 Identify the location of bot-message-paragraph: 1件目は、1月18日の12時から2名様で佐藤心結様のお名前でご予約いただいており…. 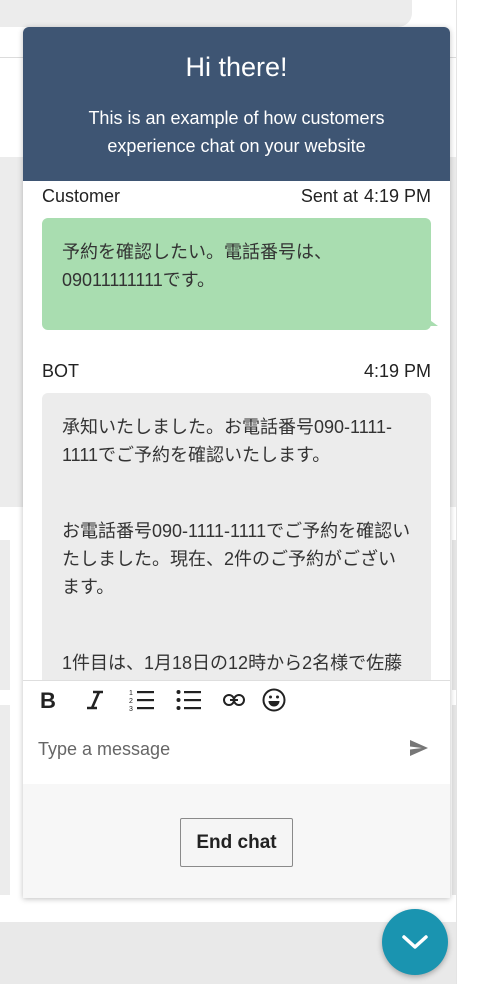
(232, 663).